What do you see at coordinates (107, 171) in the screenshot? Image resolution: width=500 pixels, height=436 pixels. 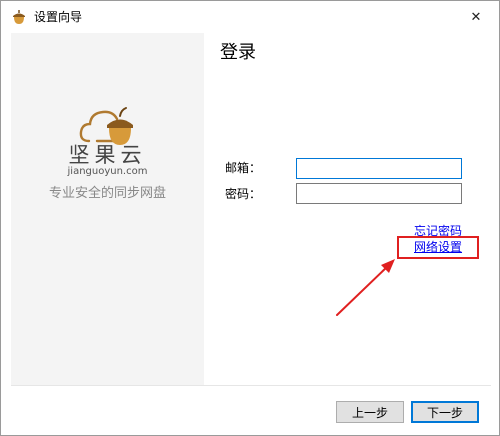 I see `brand-domain: jianguoyun.com` at bounding box center [107, 171].